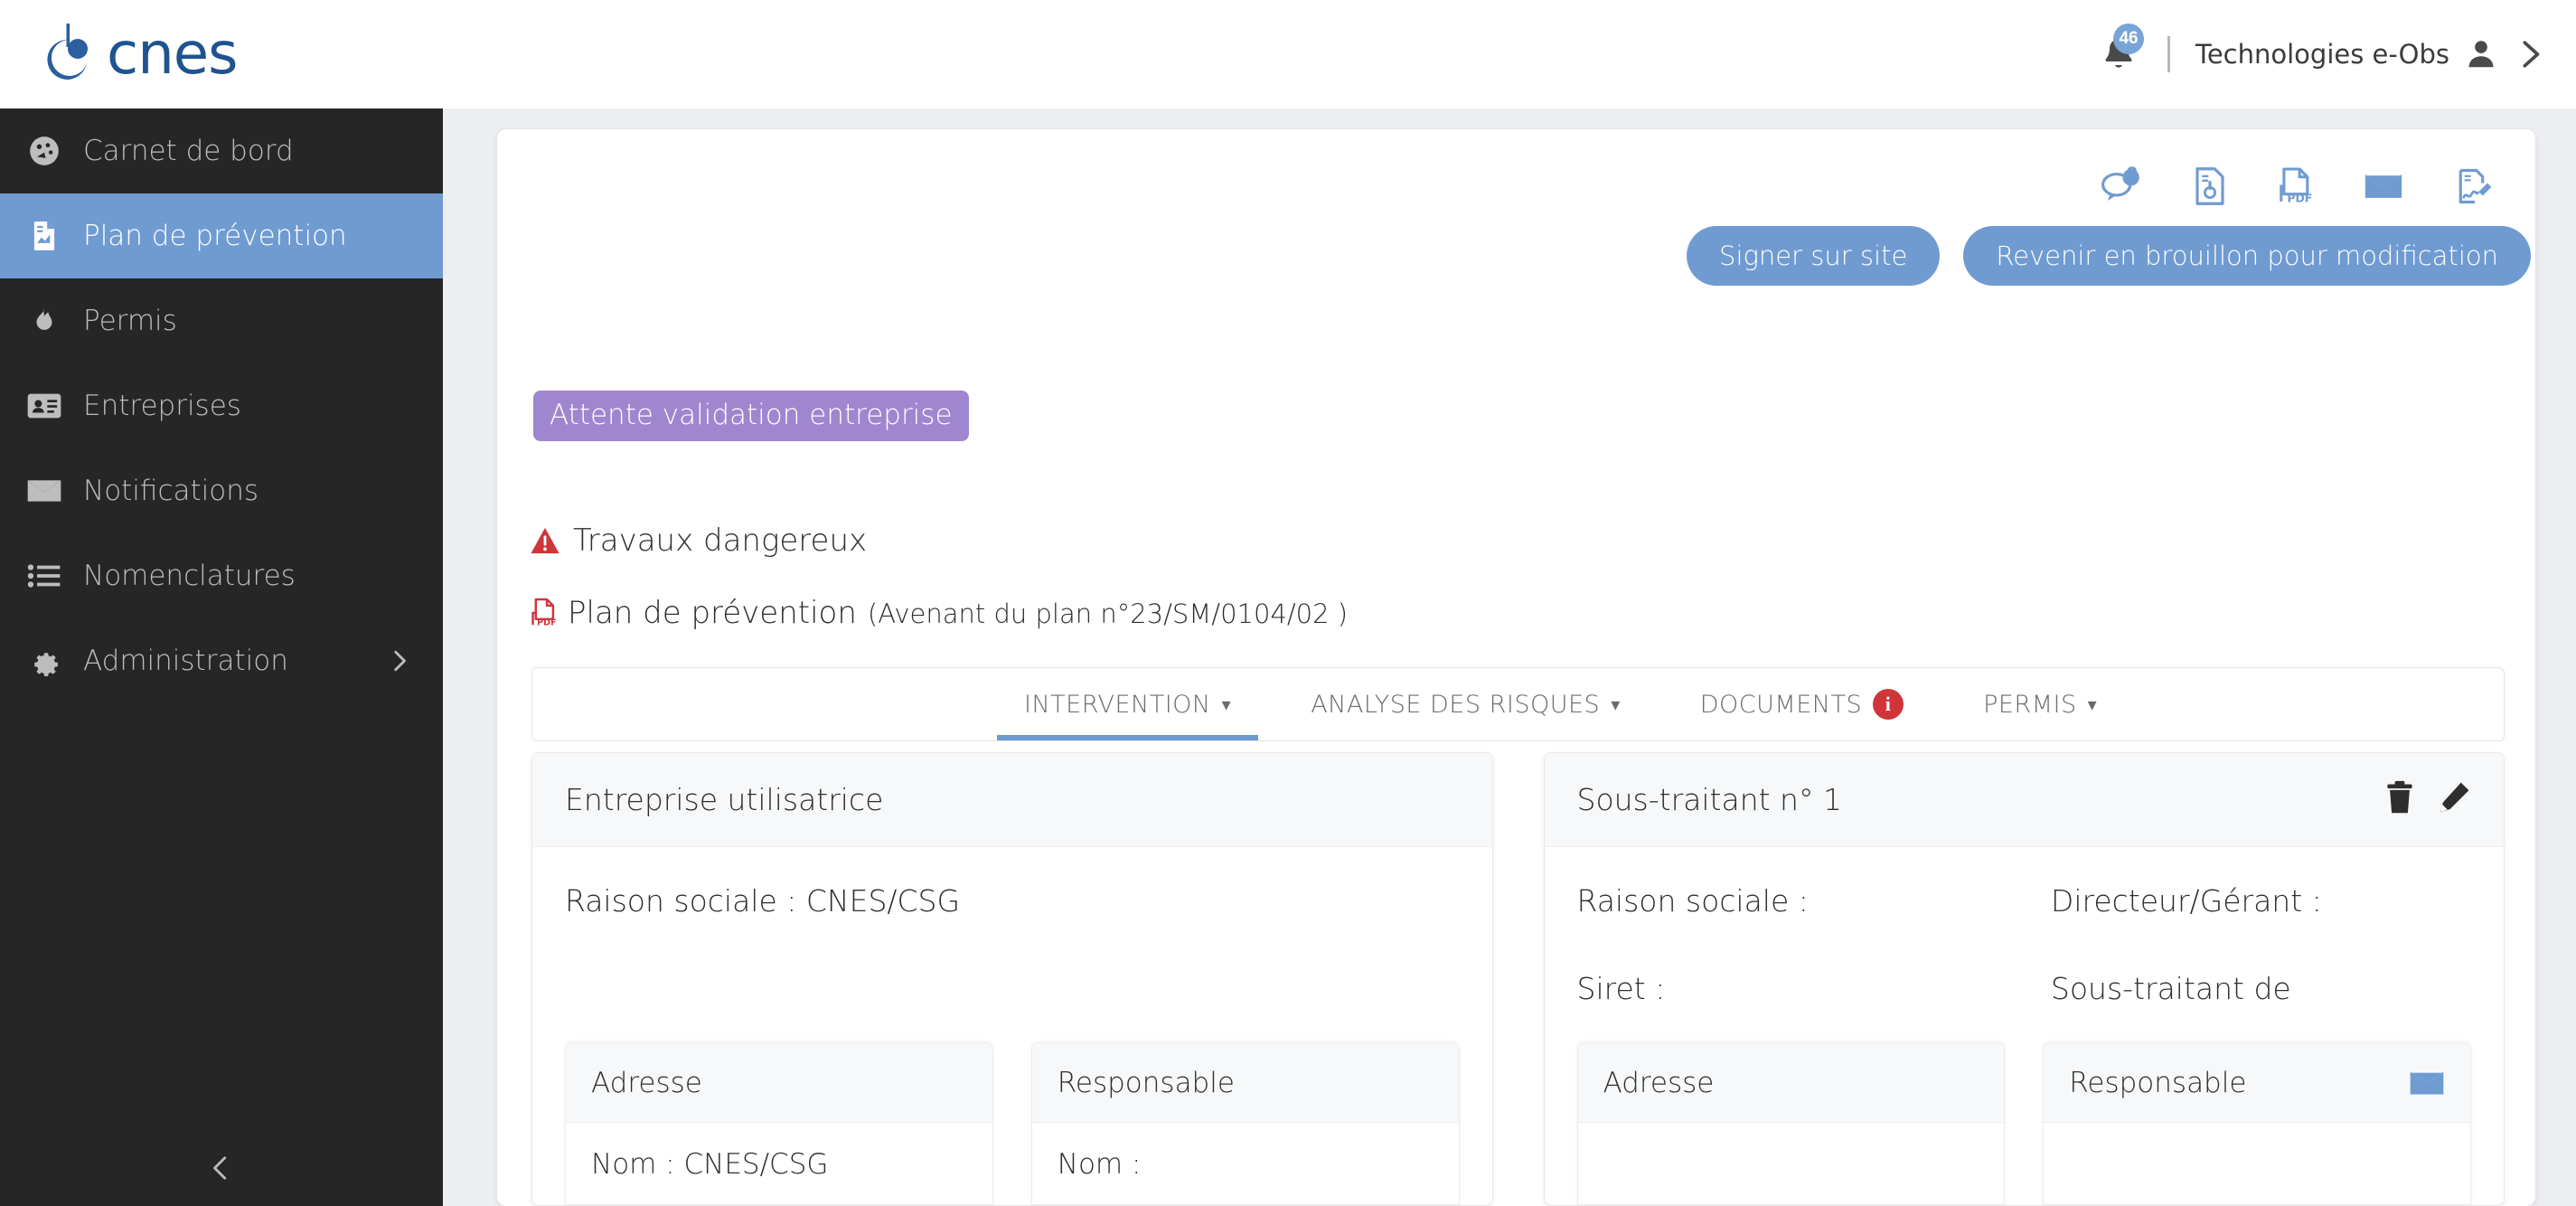  Describe the element at coordinates (2400, 799) in the screenshot. I see `trash-icon` at that location.